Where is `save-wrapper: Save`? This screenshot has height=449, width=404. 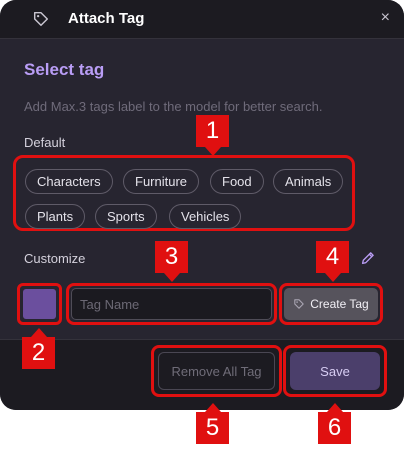 save-wrapper: Save is located at coordinates (335, 371).